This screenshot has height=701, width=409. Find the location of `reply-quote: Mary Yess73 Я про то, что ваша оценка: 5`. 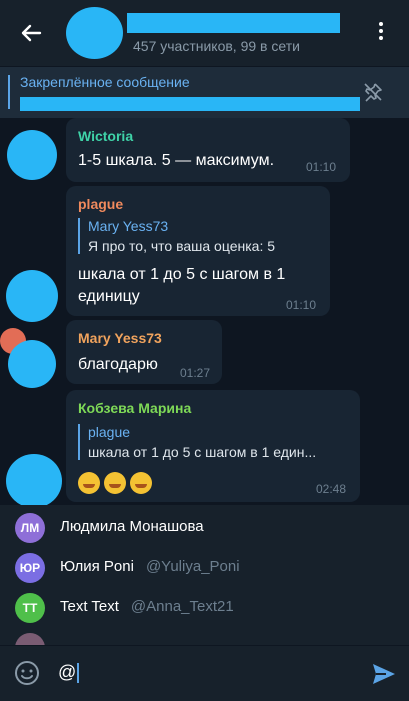

reply-quote: Mary Yess73 Я про то, что ваша оценка: 5 is located at coordinates (176, 236).